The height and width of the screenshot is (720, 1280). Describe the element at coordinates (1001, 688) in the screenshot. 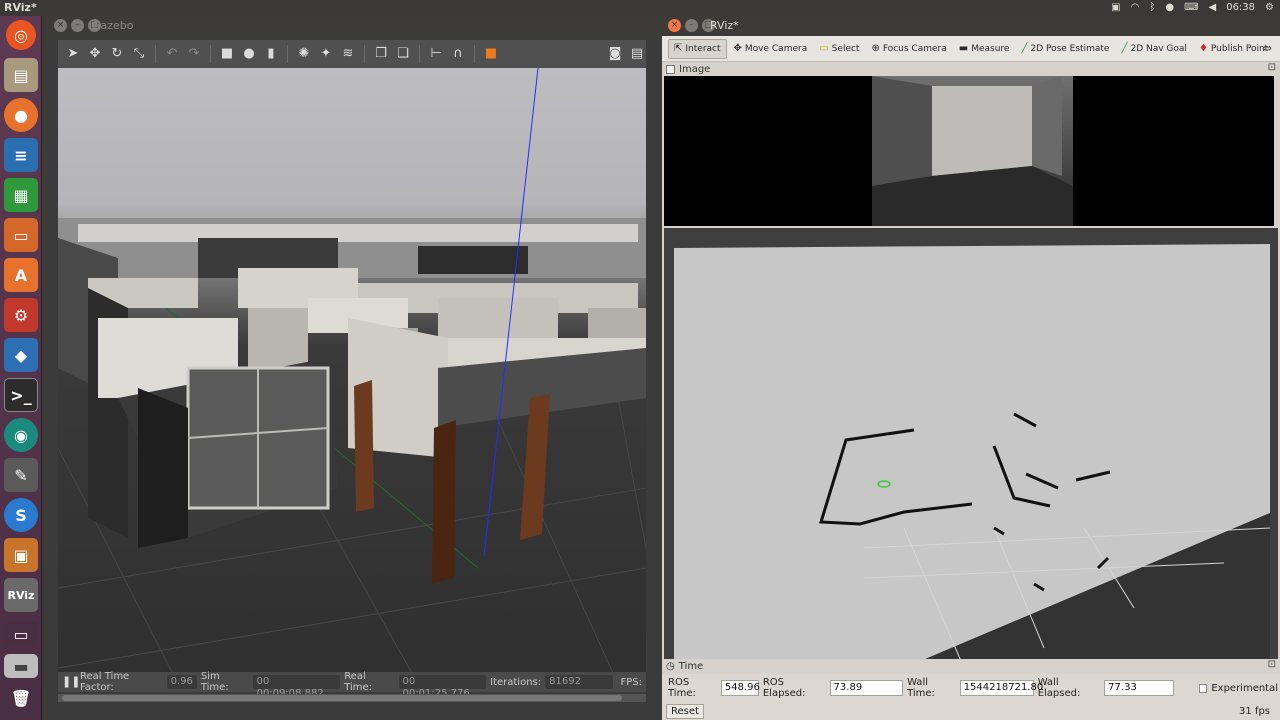

I see `wall-time-field: 1544218721.80` at that location.